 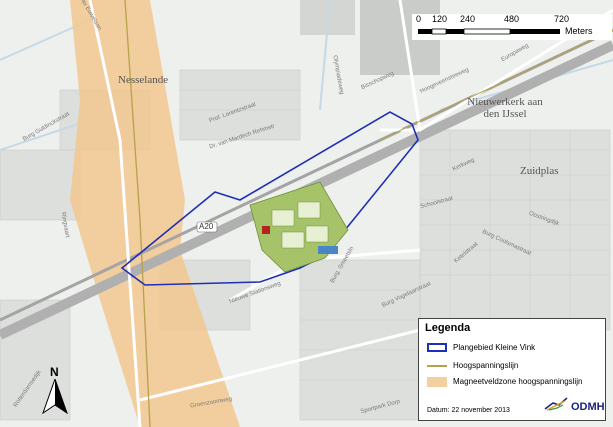 I want to click on place-label-nieuwerkerk: Nieuwerkerk aan den IJssel, so click(x=505, y=108).